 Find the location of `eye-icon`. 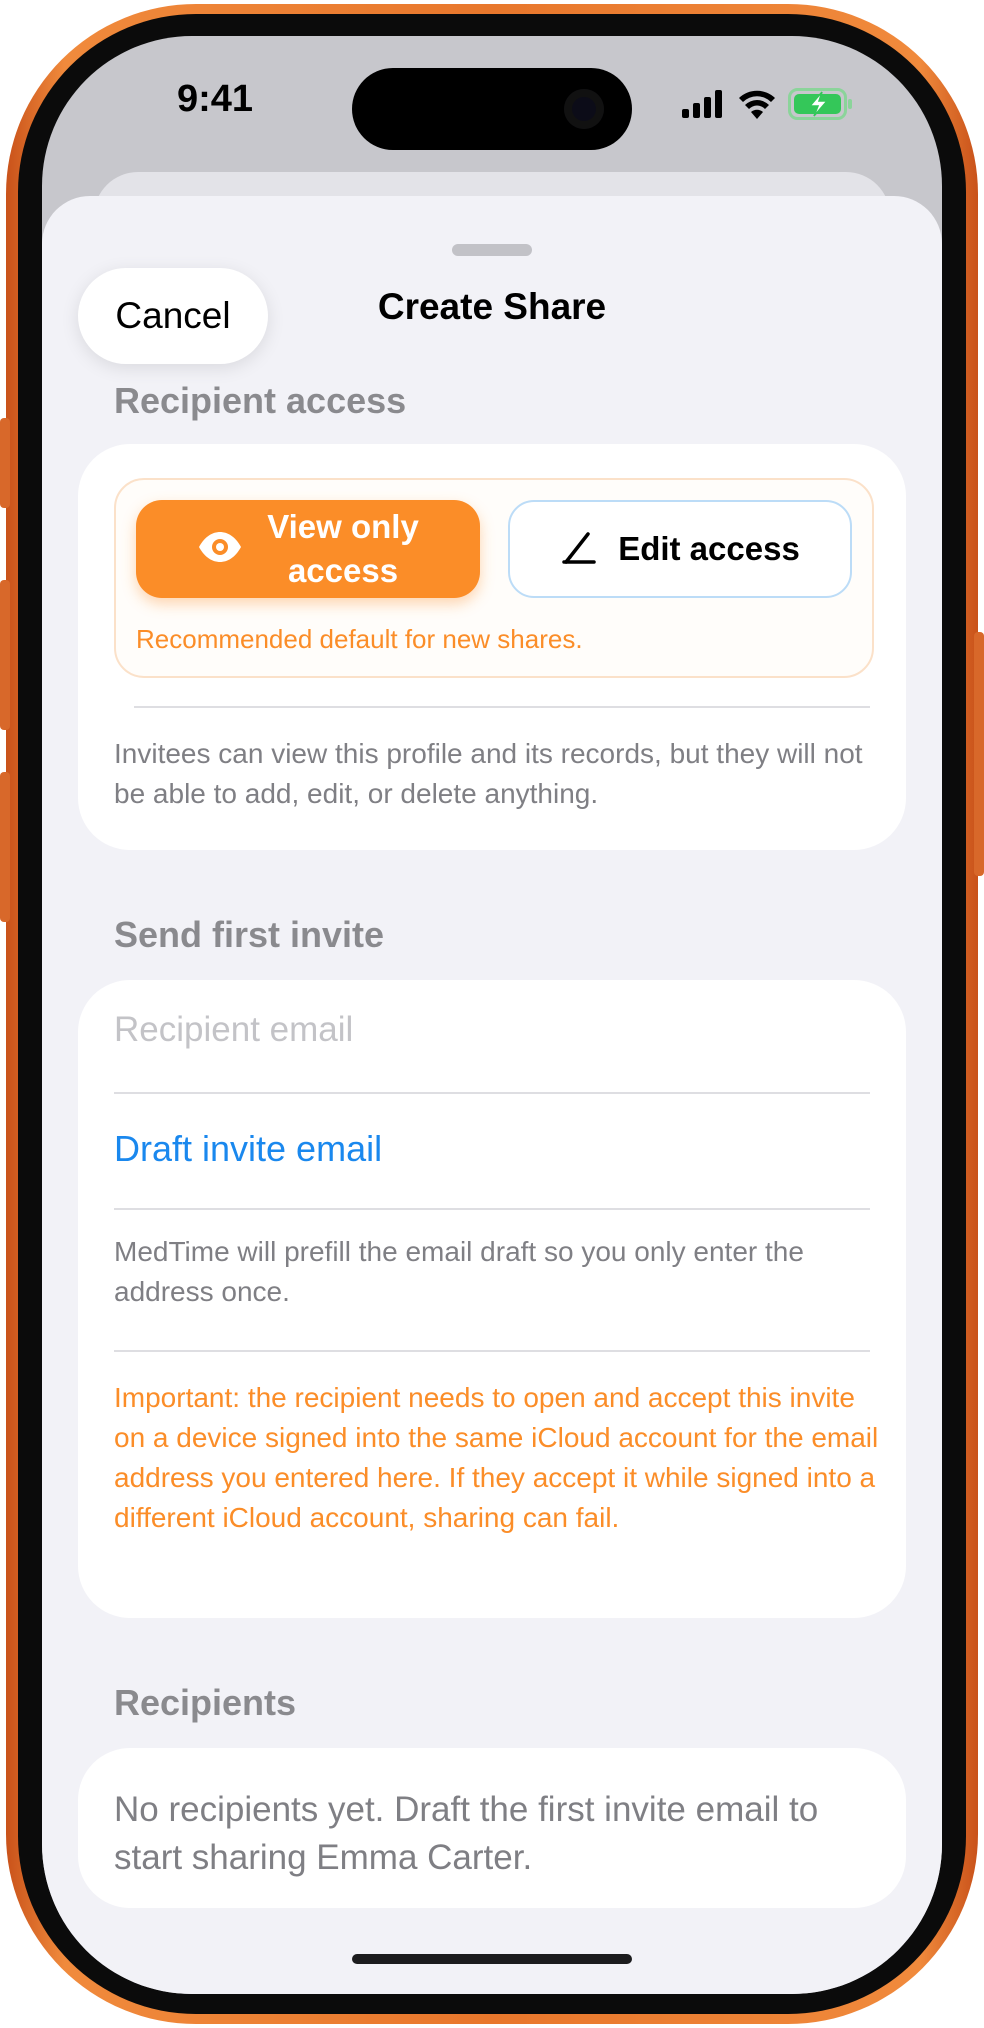

eye-icon is located at coordinates (220, 549).